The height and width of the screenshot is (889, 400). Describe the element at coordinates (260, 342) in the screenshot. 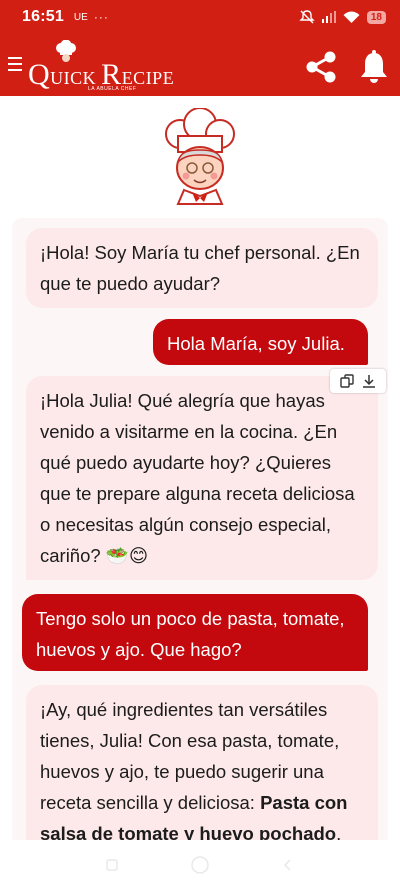

I see `chat-message-user: Hola María, soy Julia.` at that location.